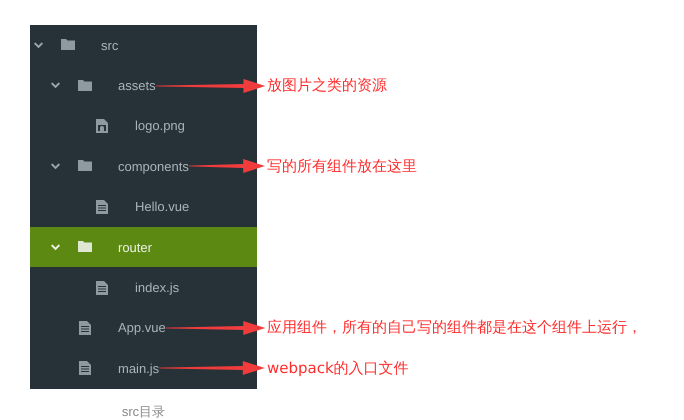 Image resolution: width=684 pixels, height=420 pixels. Describe the element at coordinates (102, 125) in the screenshot. I see `image-file-icon` at that location.